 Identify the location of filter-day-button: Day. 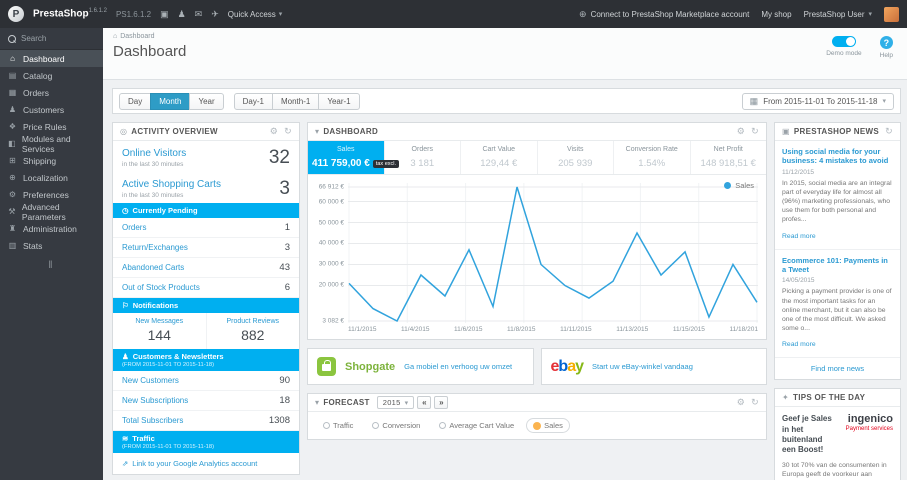
(135, 101).